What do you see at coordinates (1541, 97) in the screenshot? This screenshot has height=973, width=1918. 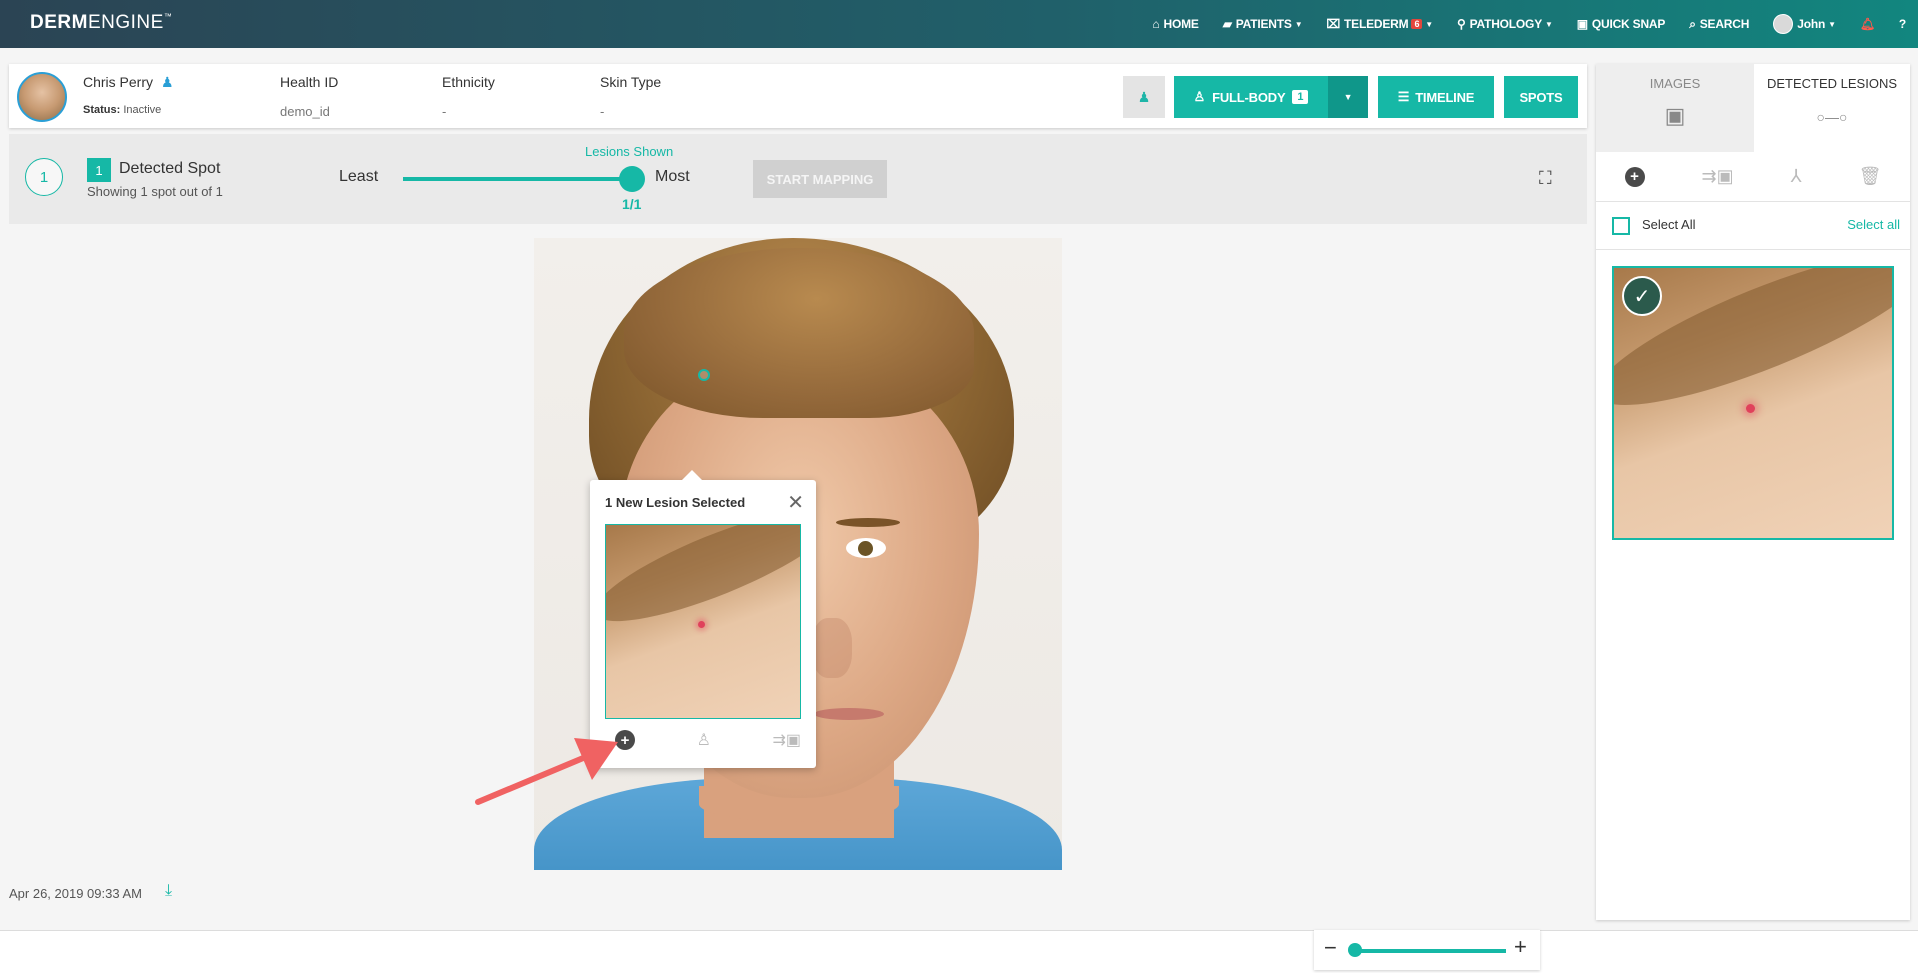 I see `spots-button: SPOTS` at bounding box center [1541, 97].